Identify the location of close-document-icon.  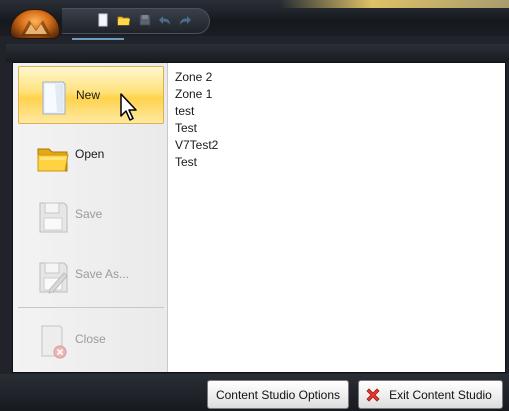
(54, 342).